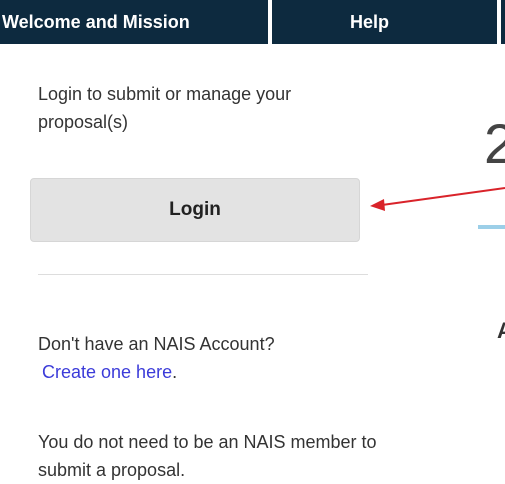 The height and width of the screenshot is (484, 505). I want to click on account-question-text: Don't have an NAIS Account?, so click(156, 344).